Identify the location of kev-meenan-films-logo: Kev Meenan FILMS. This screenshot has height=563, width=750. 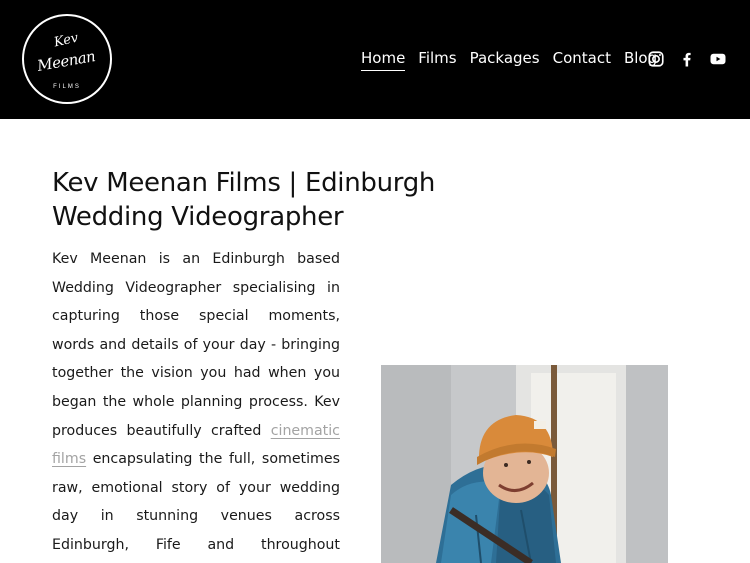
(67, 59).